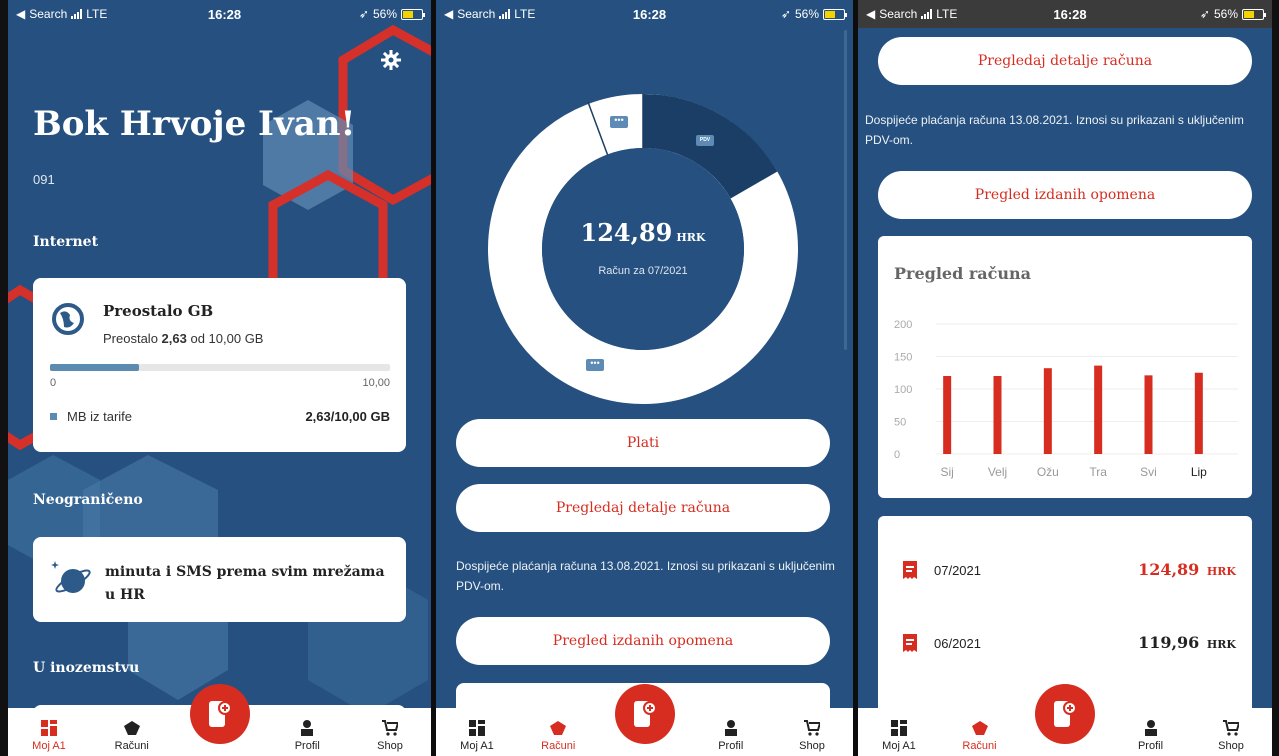 The image size is (1279, 756). What do you see at coordinates (391, 60) in the screenshot?
I see `settings-gear-icon` at bounding box center [391, 60].